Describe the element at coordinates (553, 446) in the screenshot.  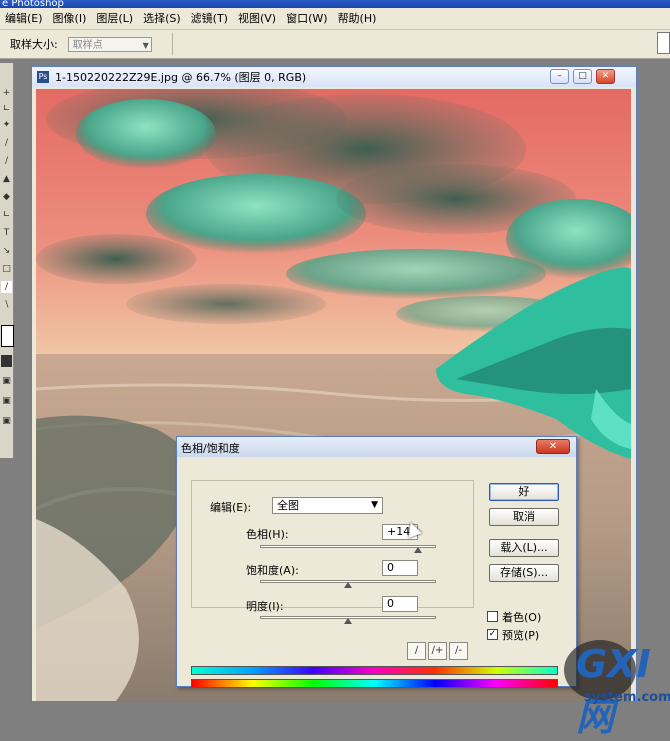
I see `dialog-close-button: ✕` at that location.